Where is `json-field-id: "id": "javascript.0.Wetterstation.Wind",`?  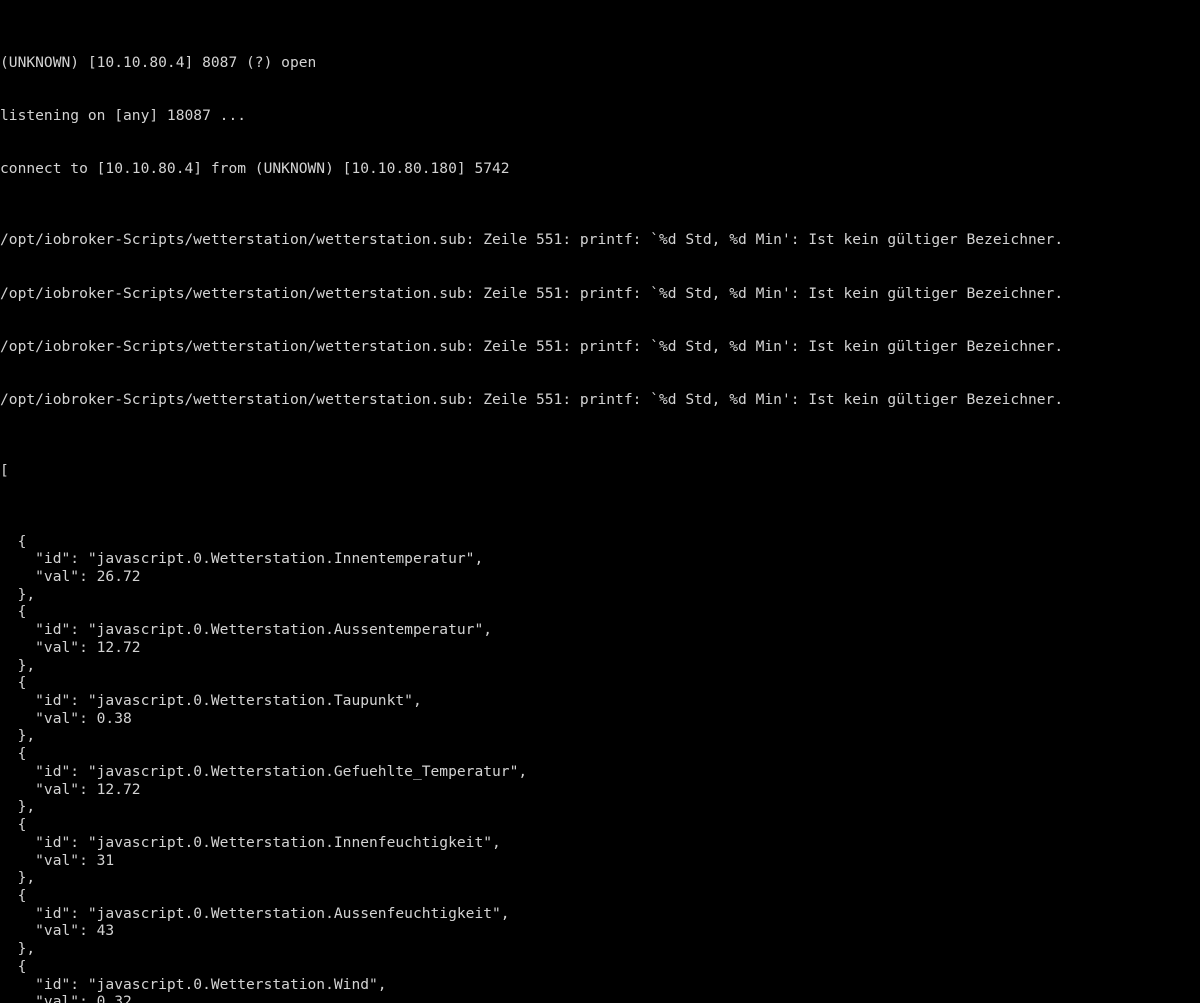
json-field-id: "id": "javascript.0.Wetterstation.Wind", is located at coordinates (193, 984).